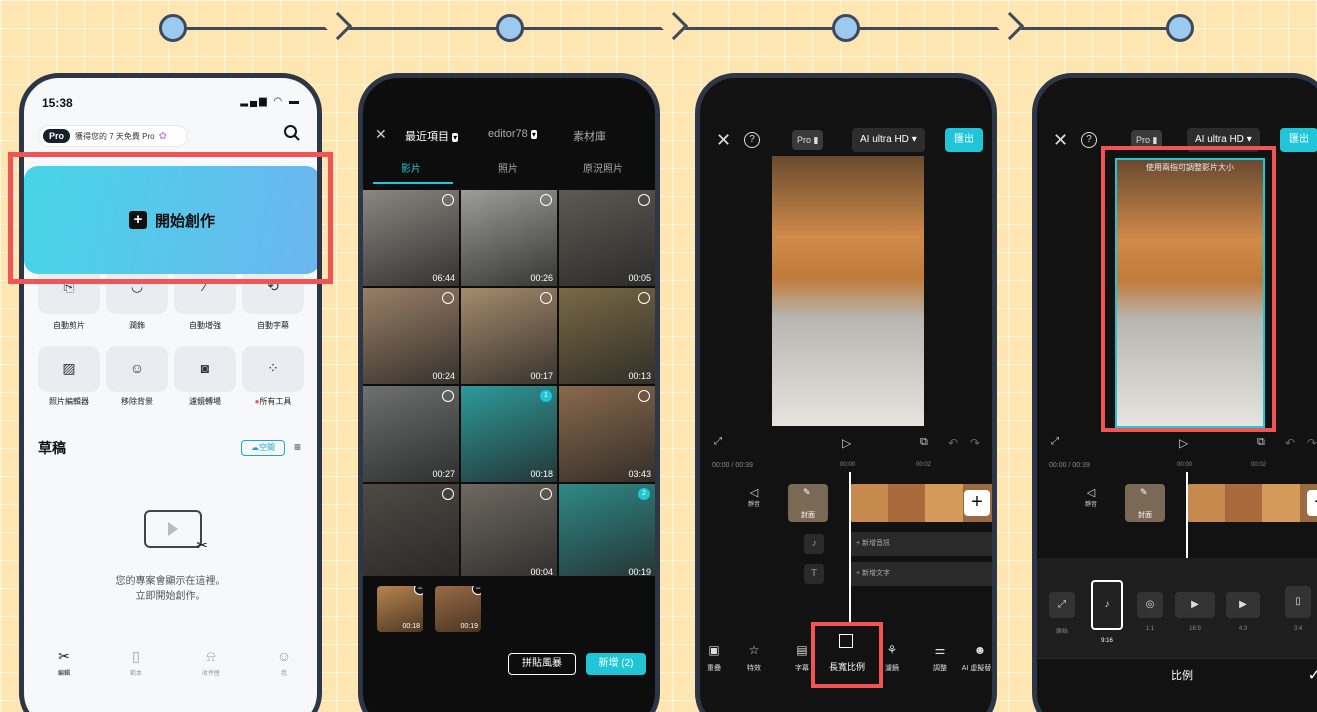 The width and height of the screenshot is (1317, 712). Describe the element at coordinates (432, 136) in the screenshot. I see `tab-recent: 最近項目 ▾` at that location.